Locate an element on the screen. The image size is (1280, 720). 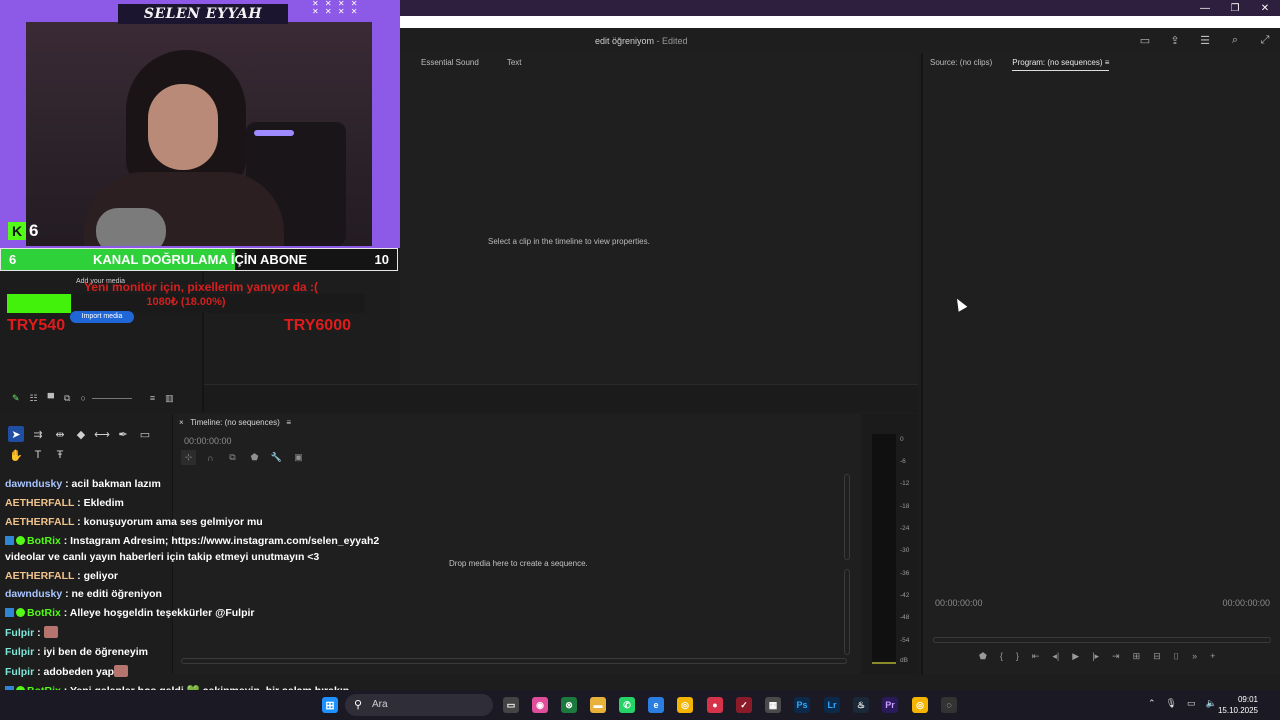
track-select-icon: ⇉ is located at coordinates (38, 434).